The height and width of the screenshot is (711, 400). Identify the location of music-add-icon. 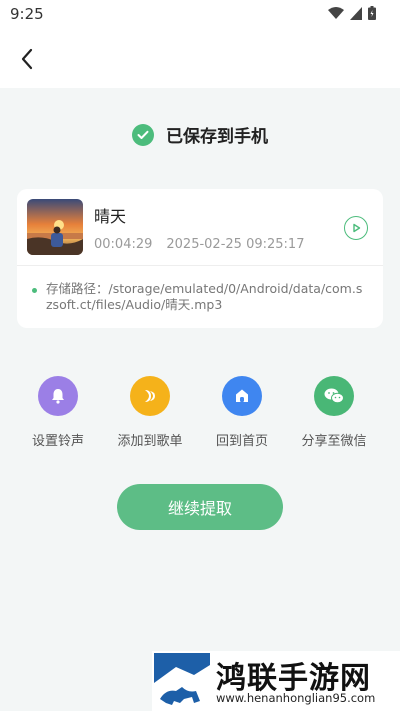
(150, 396).